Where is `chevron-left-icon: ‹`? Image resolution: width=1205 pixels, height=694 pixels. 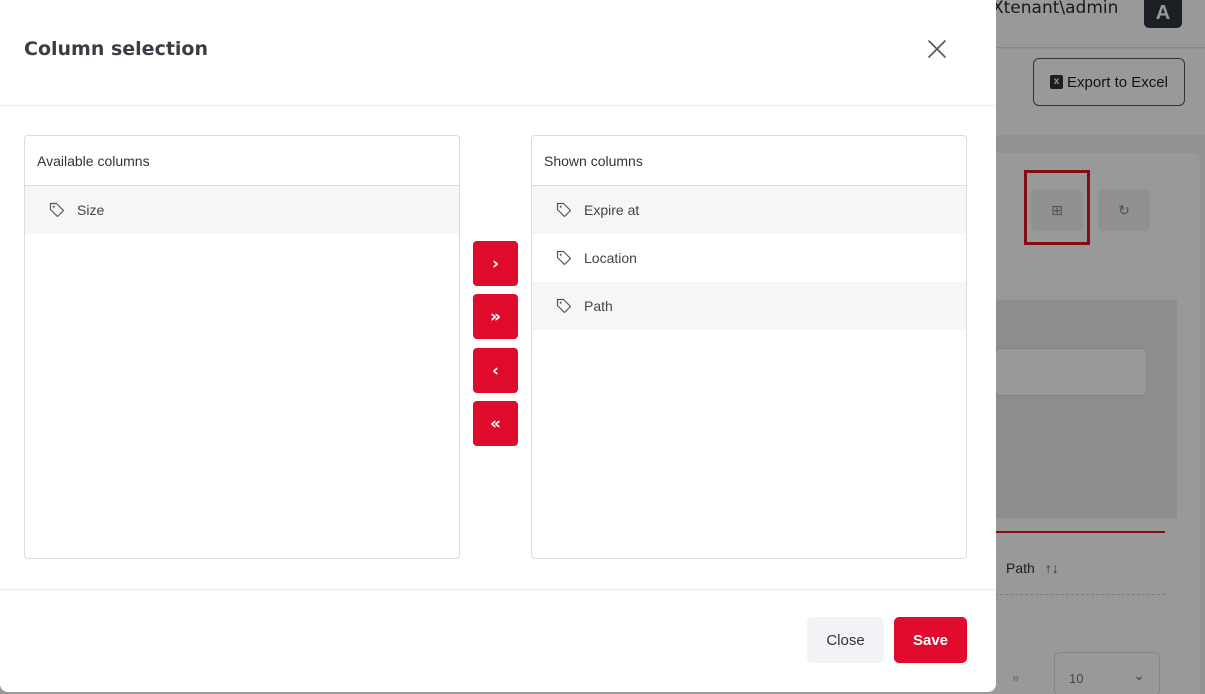 chevron-left-icon: ‹ is located at coordinates (495, 370).